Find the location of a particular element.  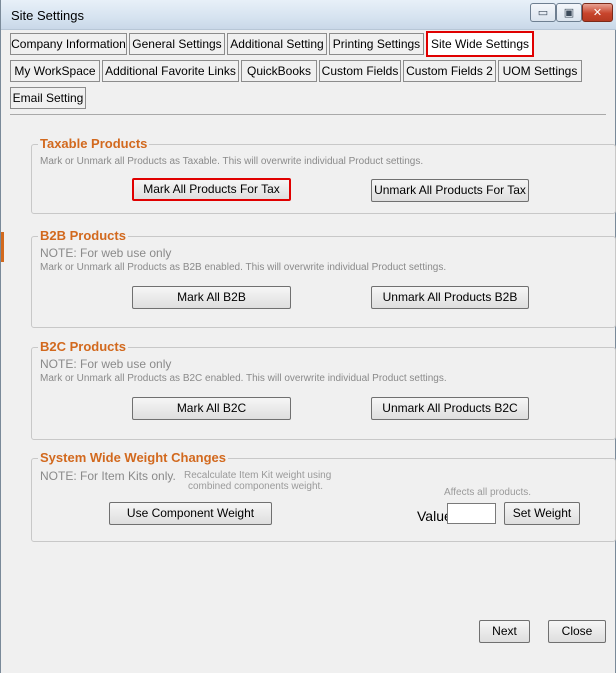

weight-changes-legend: System Wide Weight Changes is located at coordinates (133, 457).